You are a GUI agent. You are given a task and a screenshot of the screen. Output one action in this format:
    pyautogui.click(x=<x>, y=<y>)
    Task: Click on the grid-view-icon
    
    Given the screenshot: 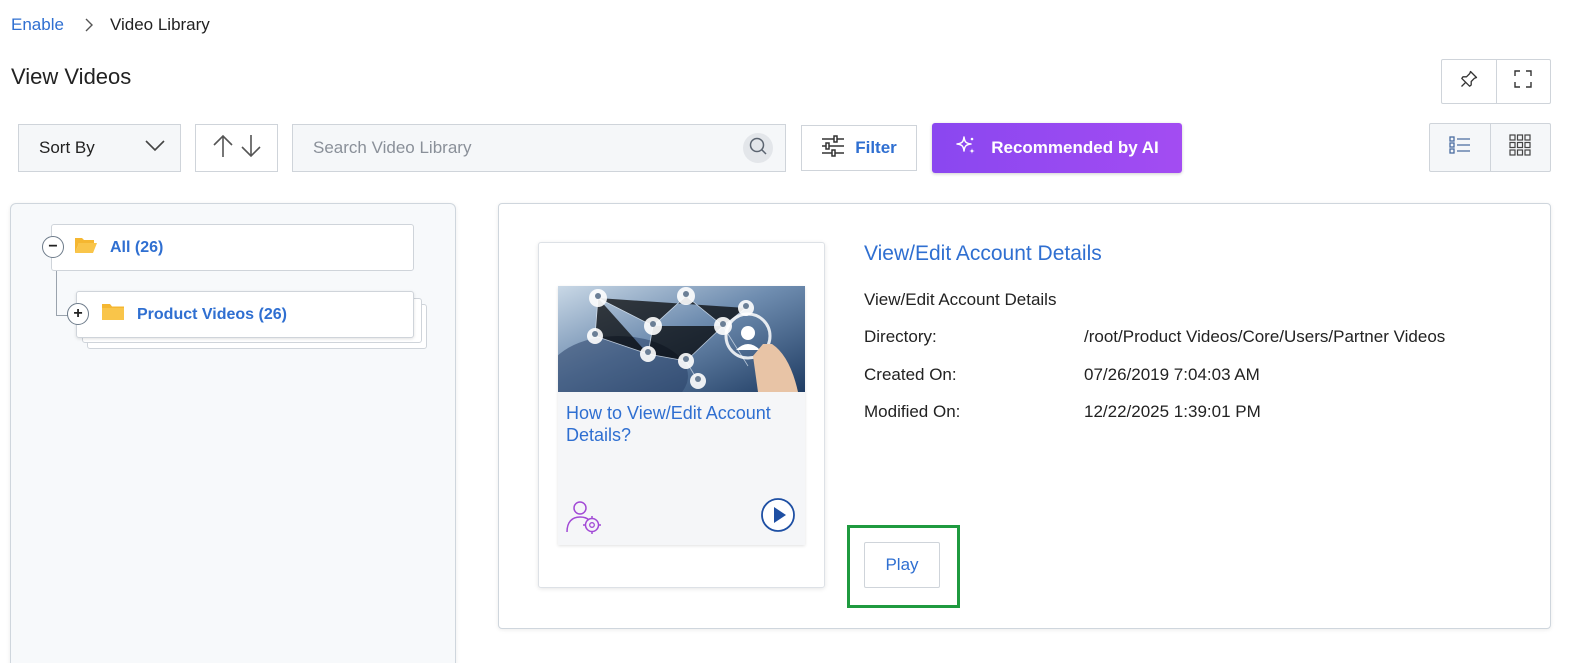 What is the action you would take?
    pyautogui.click(x=1520, y=147)
    